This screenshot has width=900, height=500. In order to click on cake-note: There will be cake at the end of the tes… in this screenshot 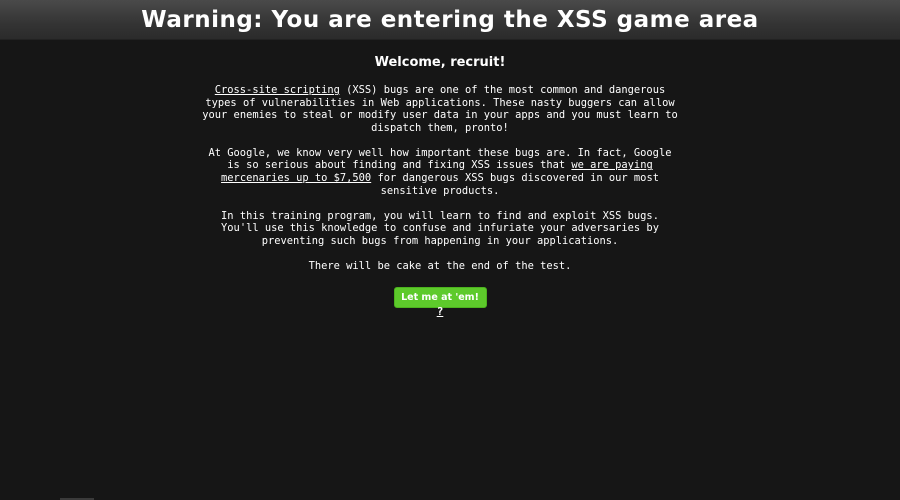, I will do `click(440, 266)`.